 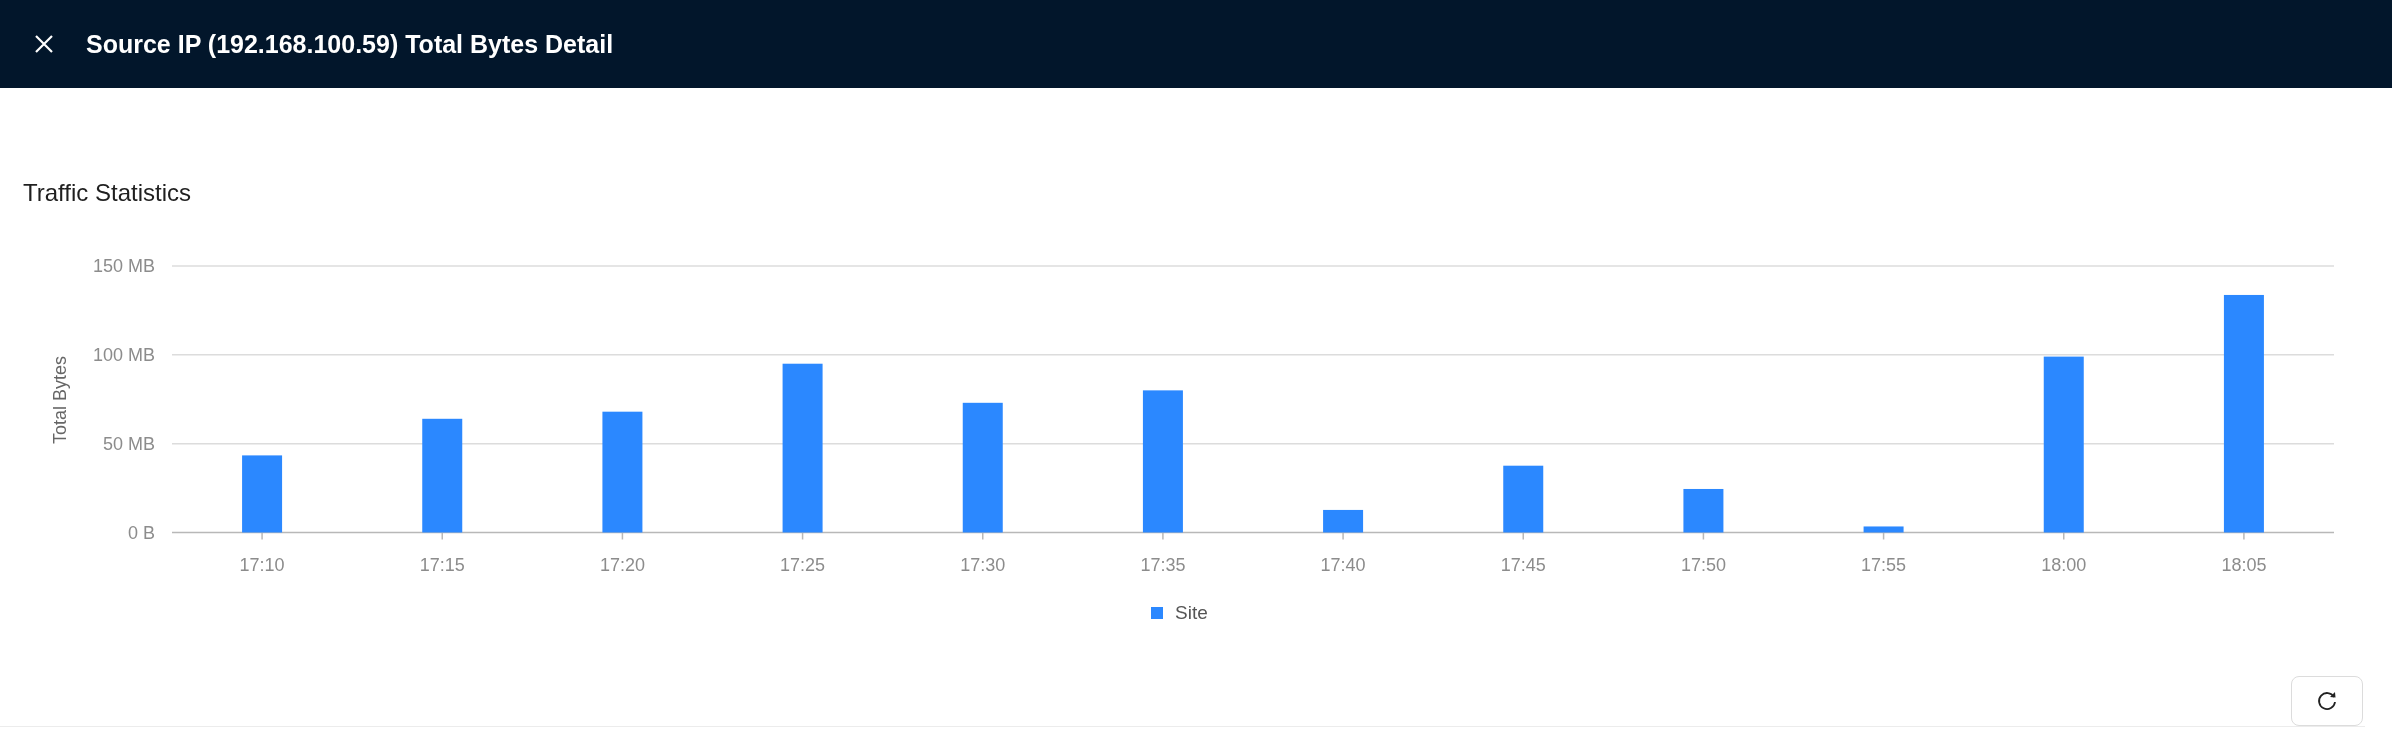 I want to click on refresh-icon, so click(x=2327, y=701).